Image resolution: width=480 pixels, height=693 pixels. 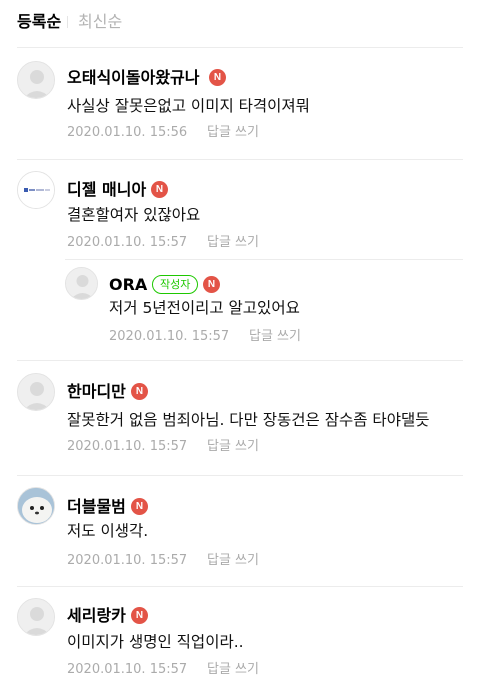 I want to click on writer-badge: 작성자, so click(x=175, y=284).